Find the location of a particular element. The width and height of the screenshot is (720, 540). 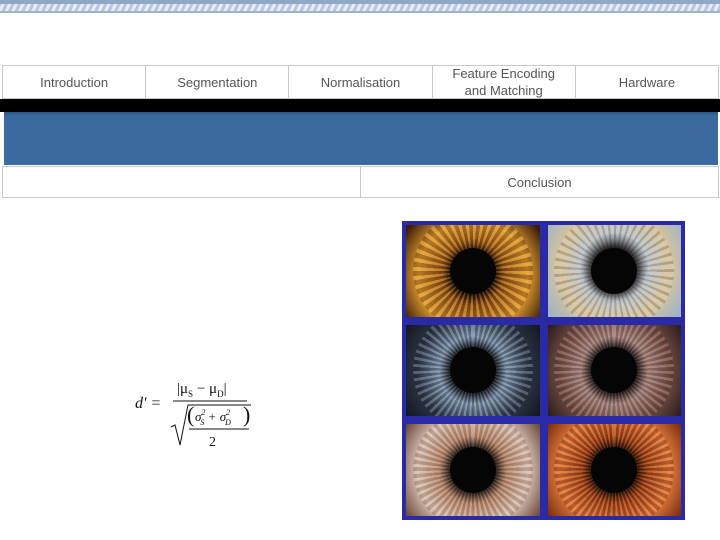

nav-item-label: Introduction is located at coordinates (74, 82).